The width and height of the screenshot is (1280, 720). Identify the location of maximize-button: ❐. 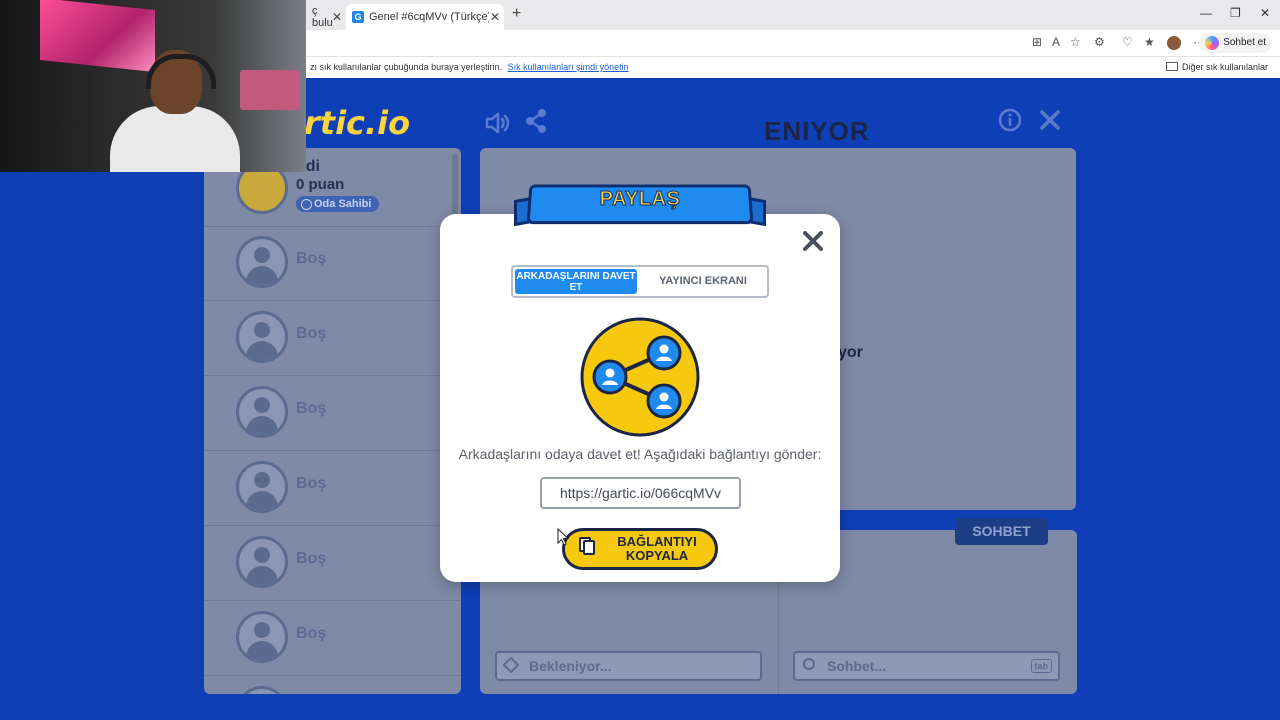
(1235, 13).